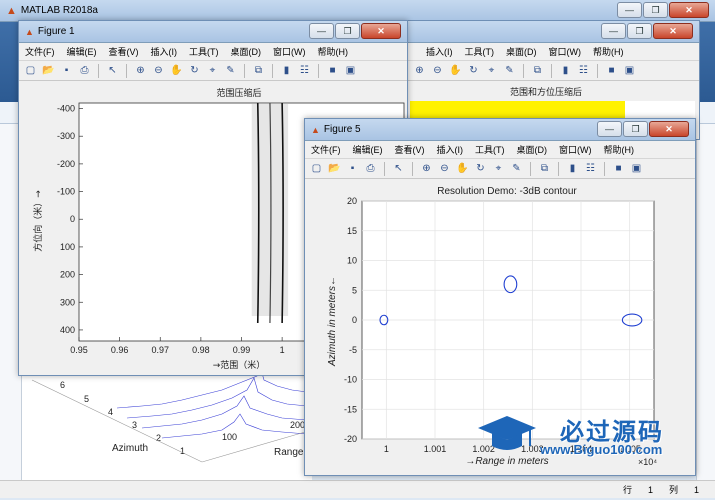  I want to click on figure-back-menubar: 插入(I) 工具(T) 桌面(D) 窗口(W) 帮助(H), so click(547, 52).